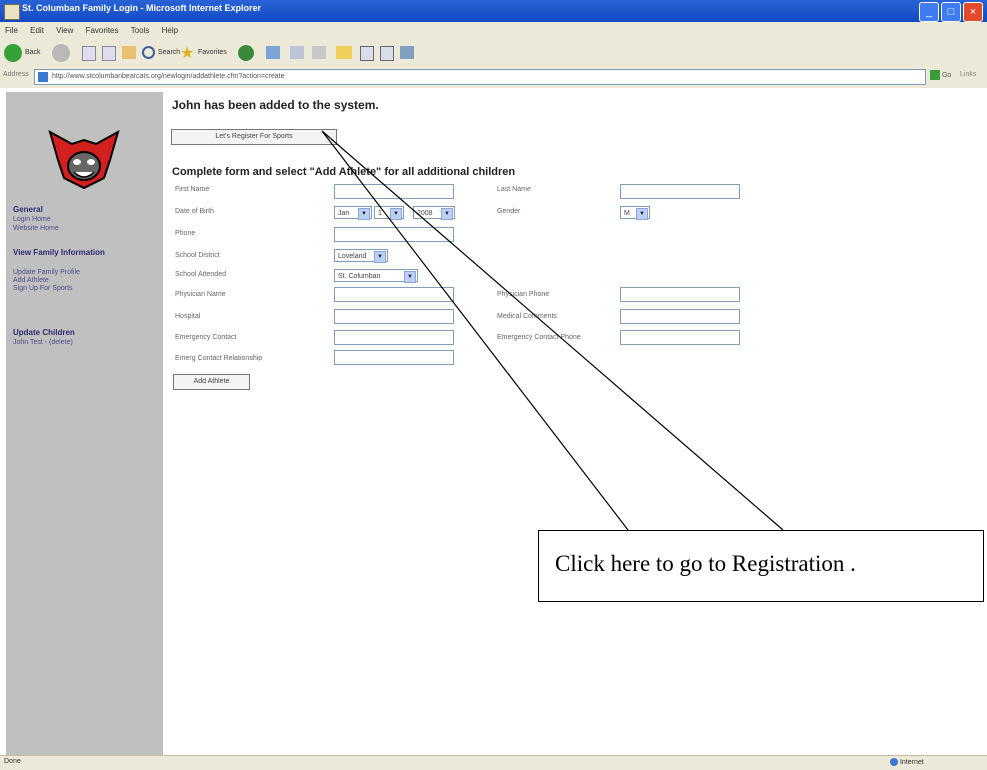  What do you see at coordinates (911, 762) in the screenshot?
I see `zone-label: Internet` at bounding box center [911, 762].